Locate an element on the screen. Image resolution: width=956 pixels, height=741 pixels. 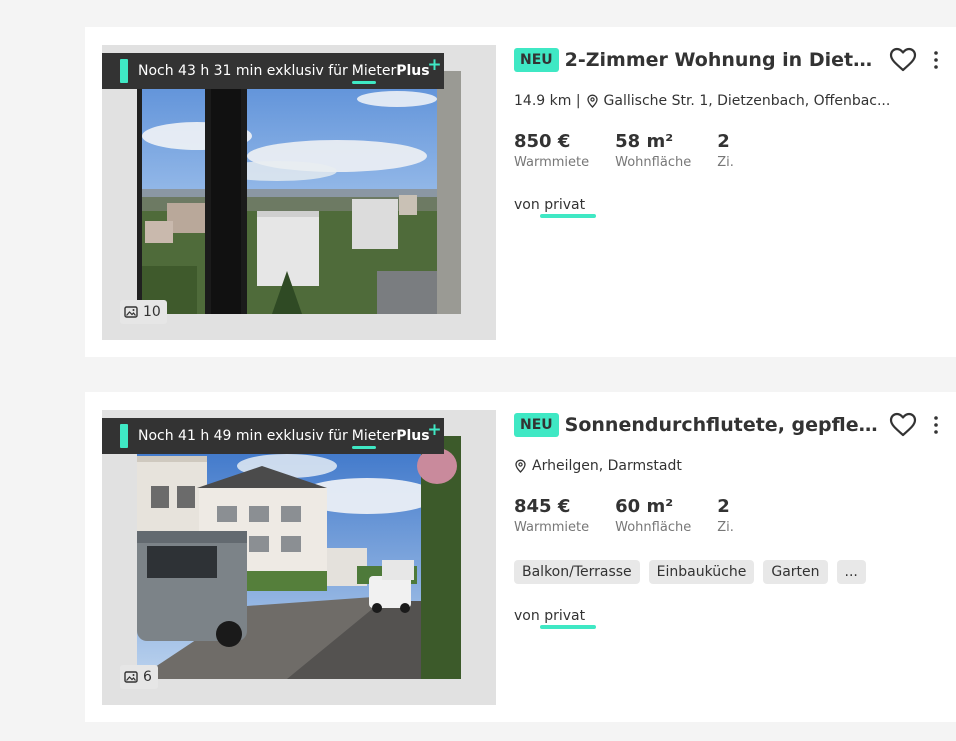
exclusive-text: Noch 41 h 49 min exklusiv für is located at coordinates (243, 436).